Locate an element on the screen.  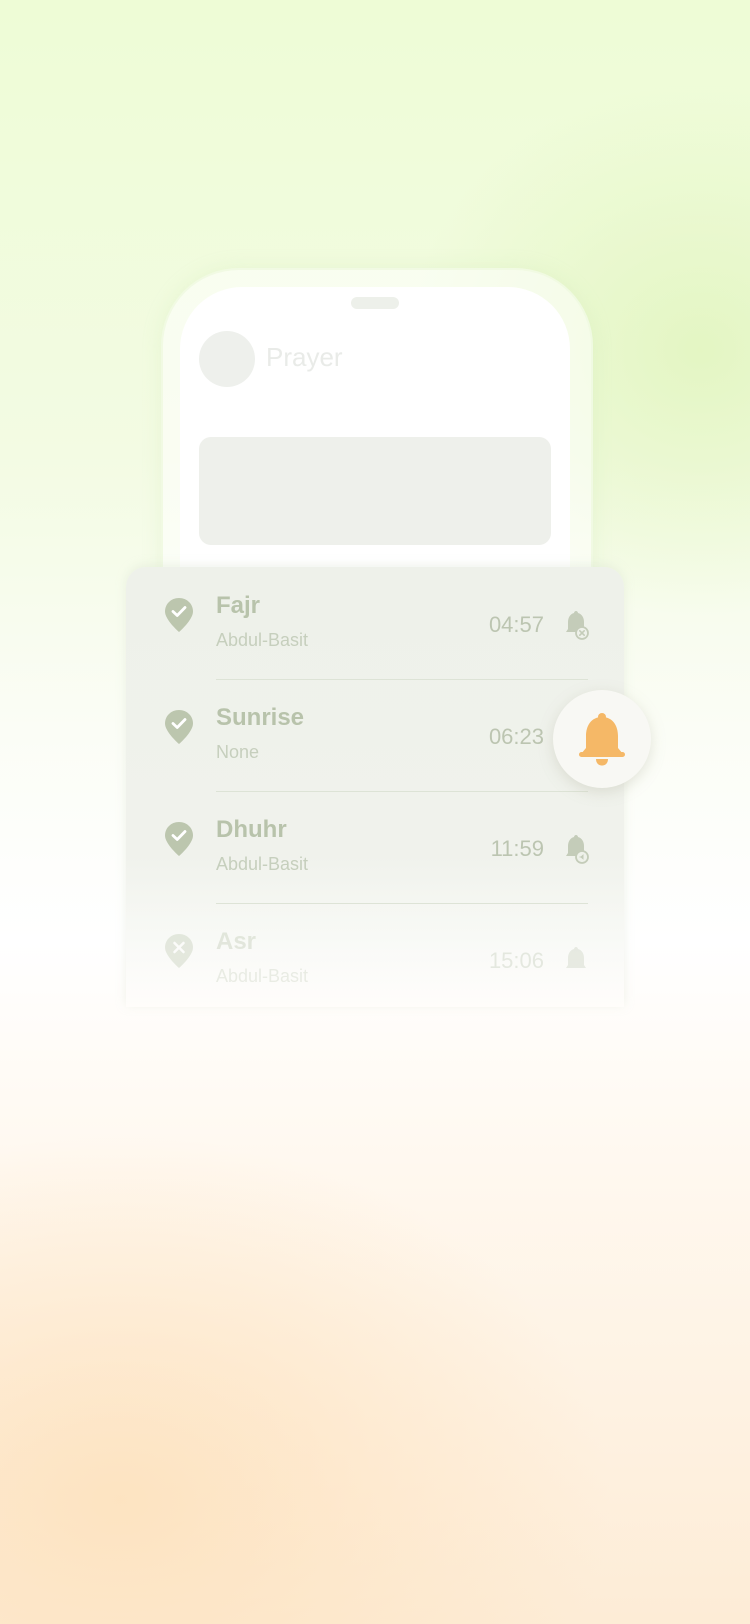
prayer-row-sunrise: Sunrise None 06:23 is located at coordinates (375, 735).